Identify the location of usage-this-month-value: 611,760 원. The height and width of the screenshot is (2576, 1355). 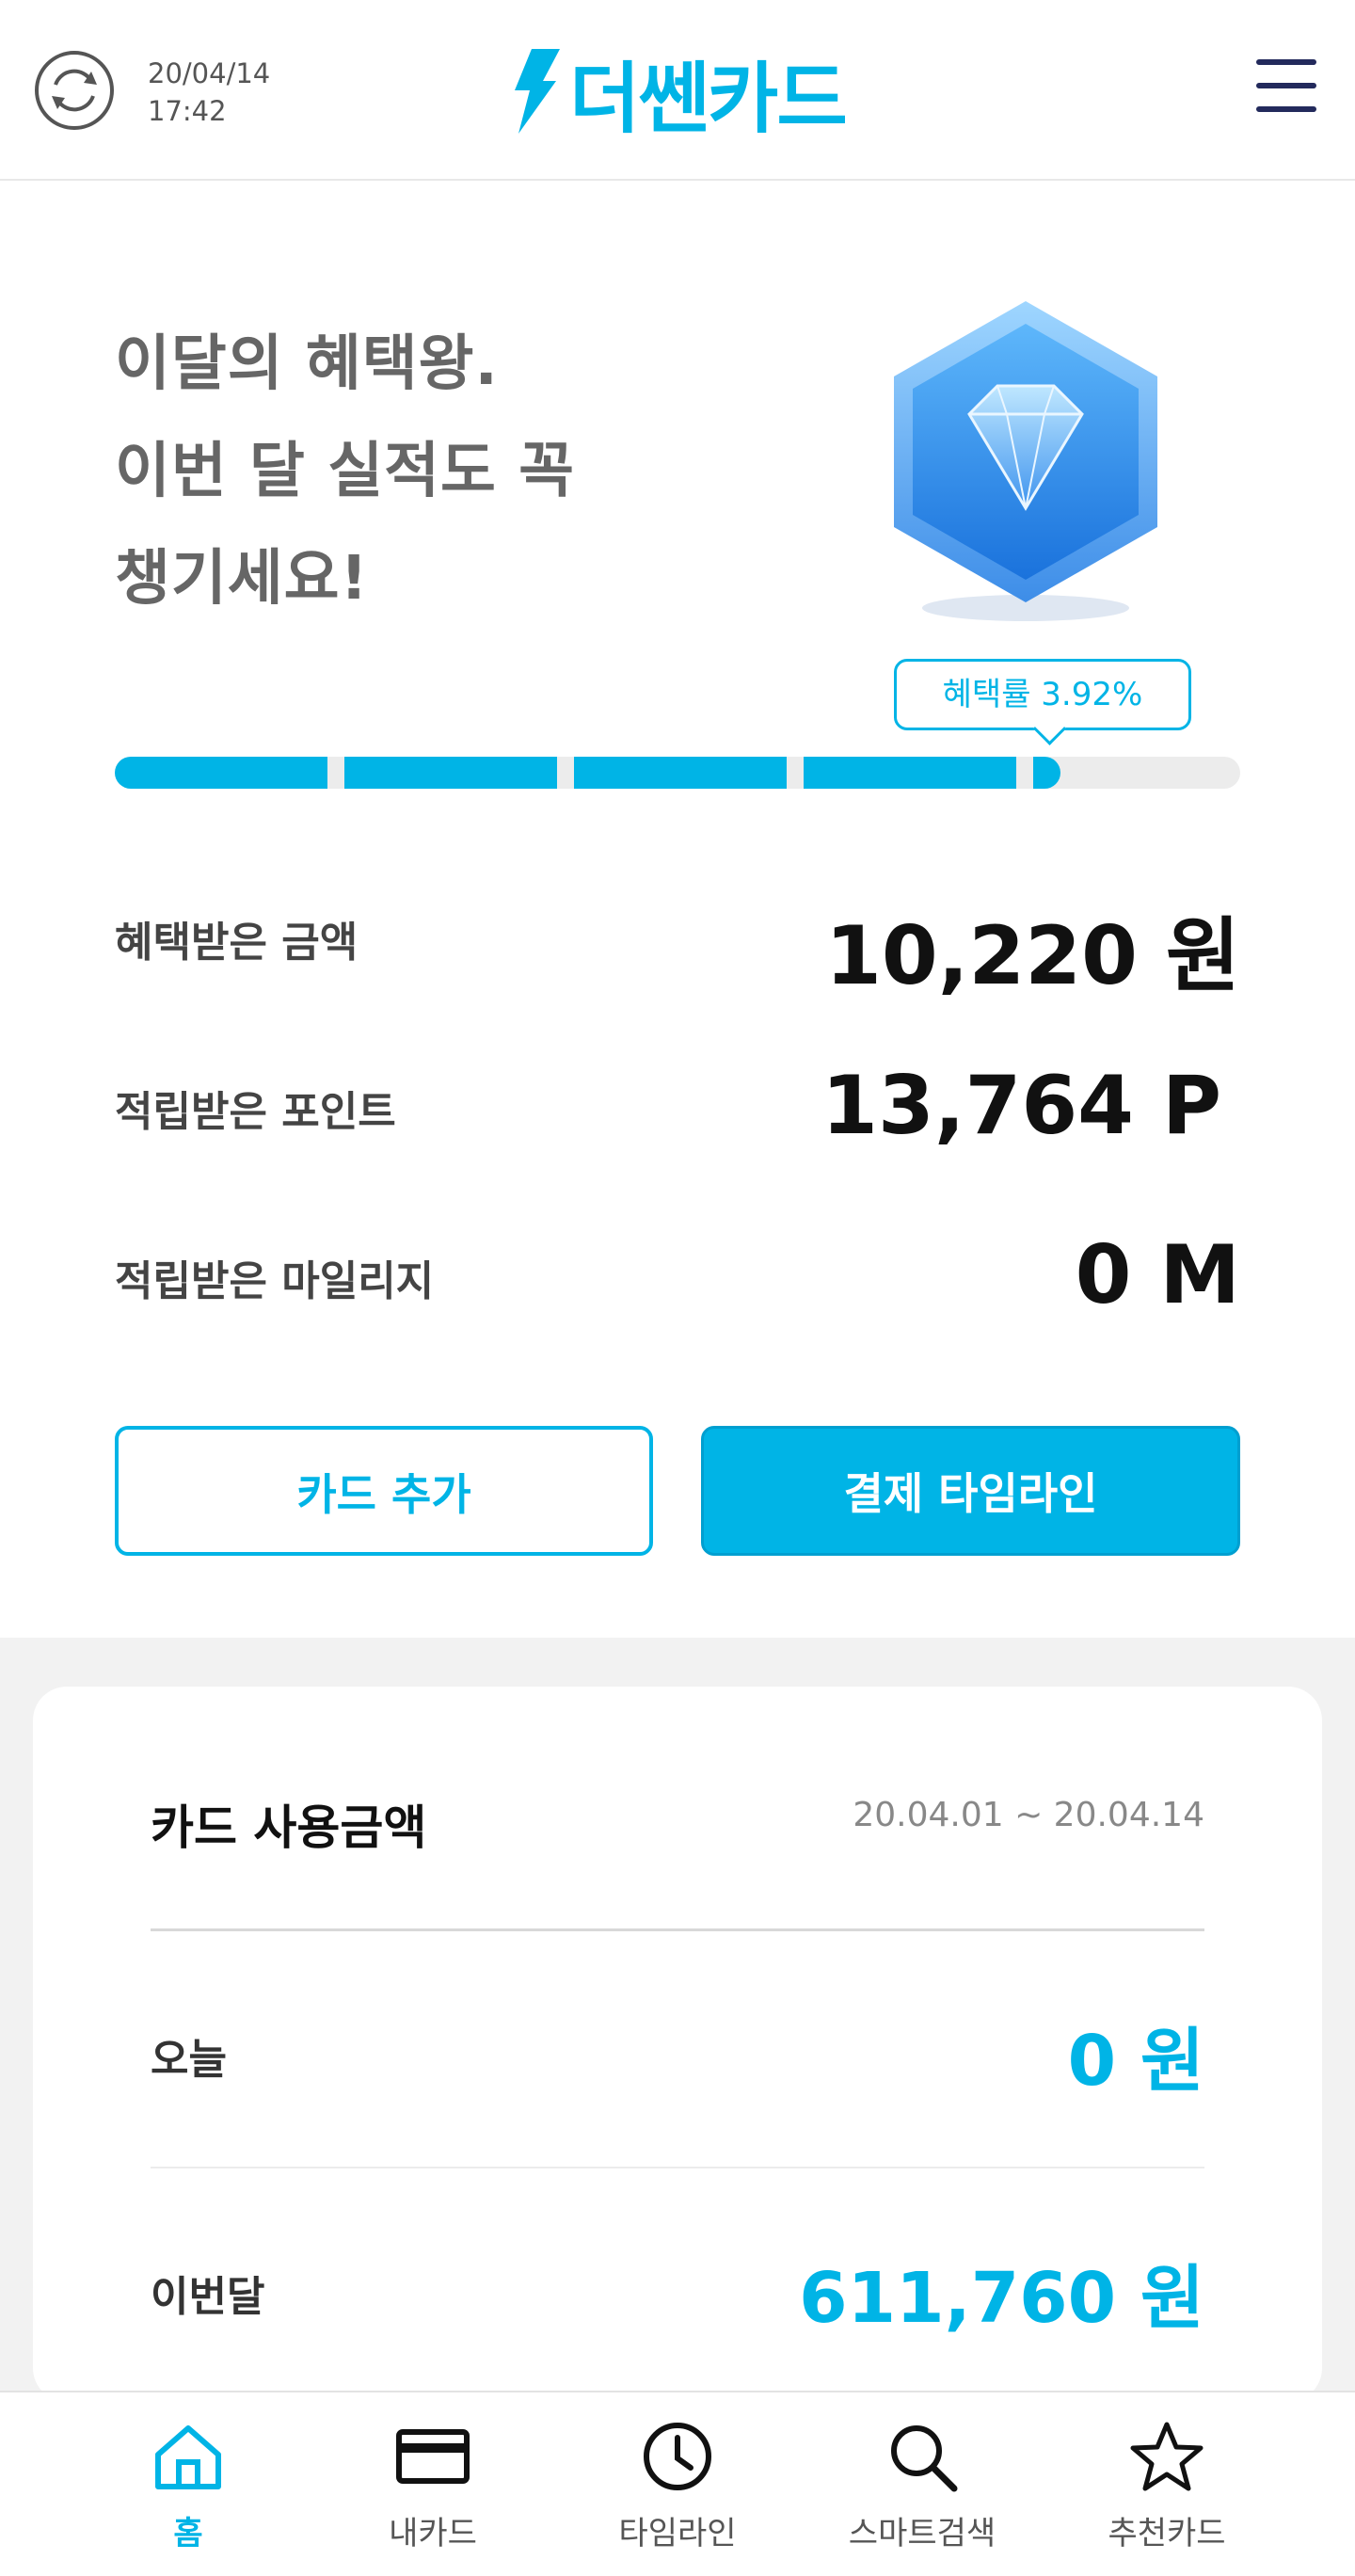
(1001, 2298).